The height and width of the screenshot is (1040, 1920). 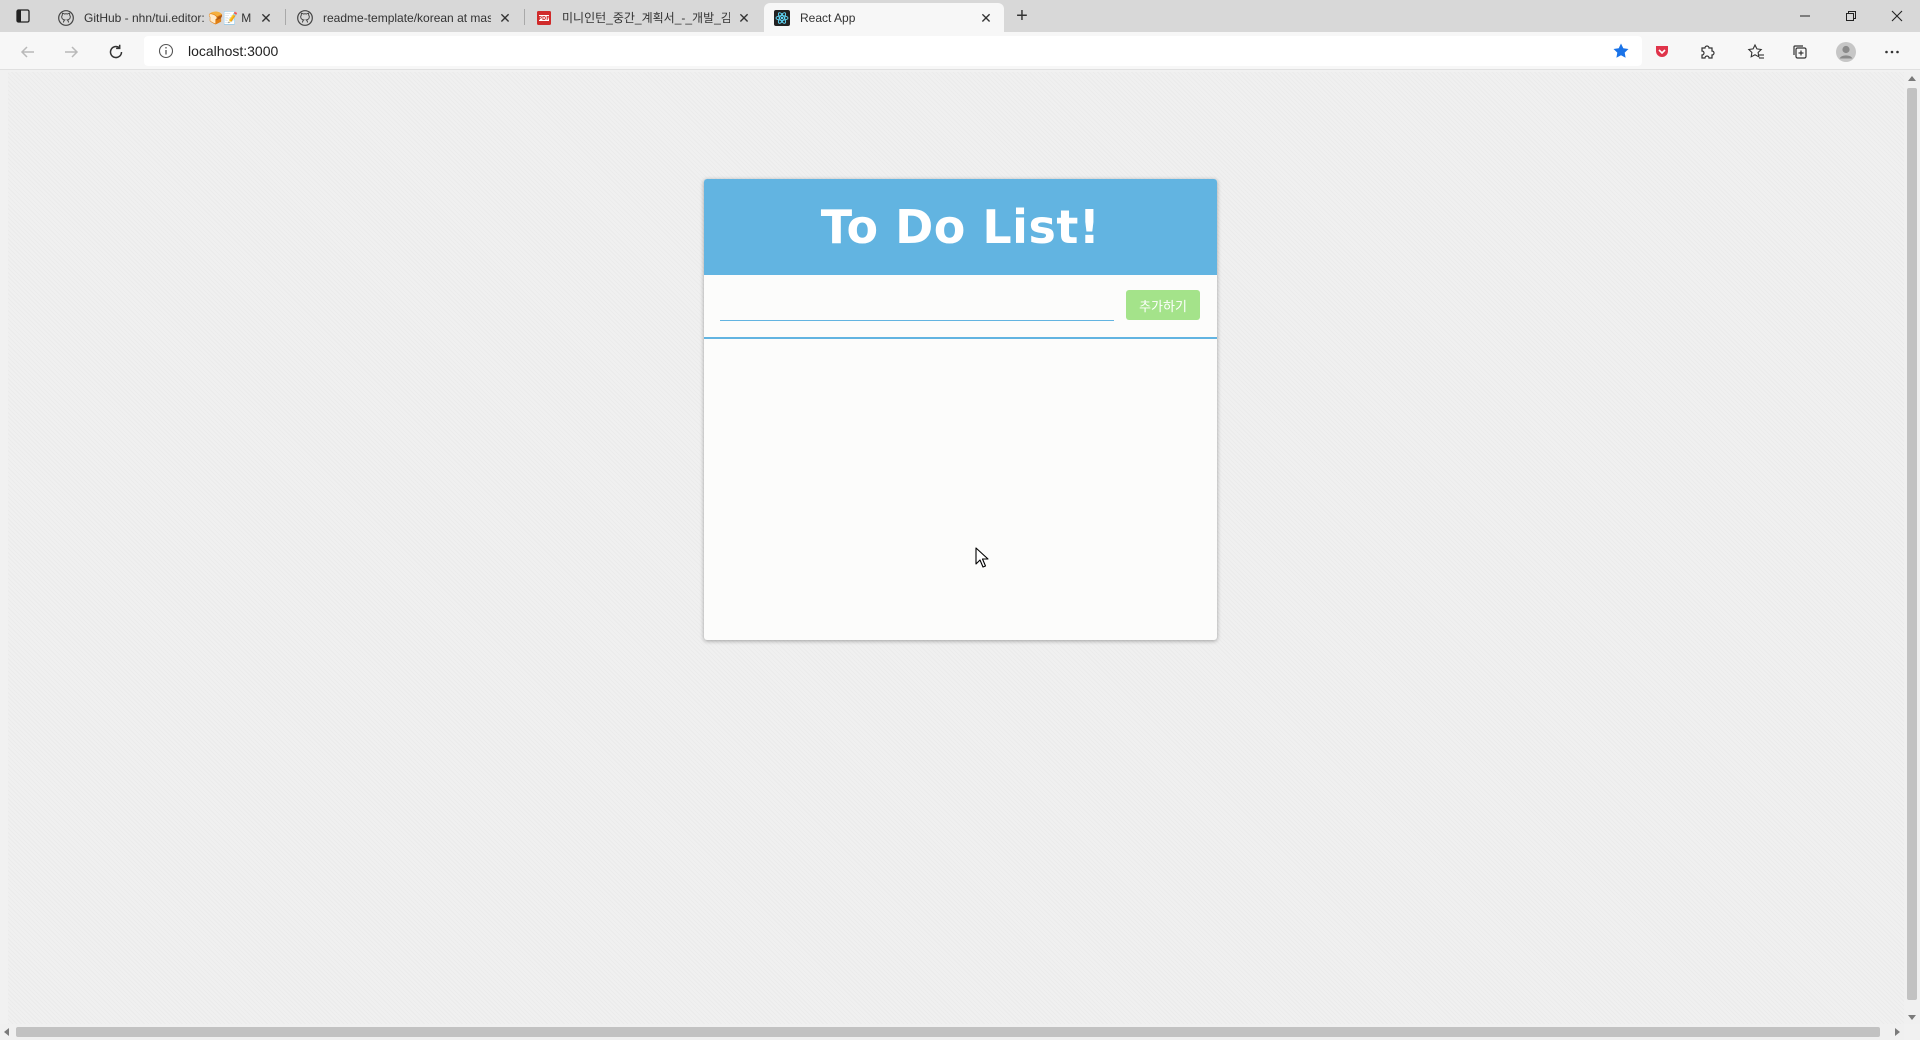 What do you see at coordinates (23, 16) in the screenshot?
I see `tab-actions-icon` at bounding box center [23, 16].